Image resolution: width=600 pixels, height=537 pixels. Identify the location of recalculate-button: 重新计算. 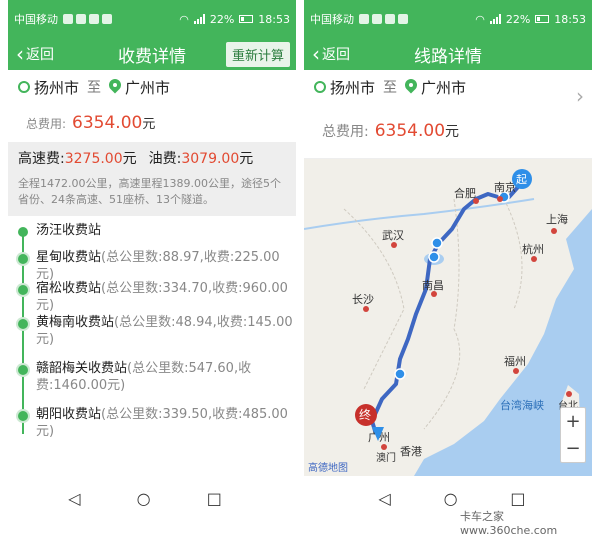
(257, 54).